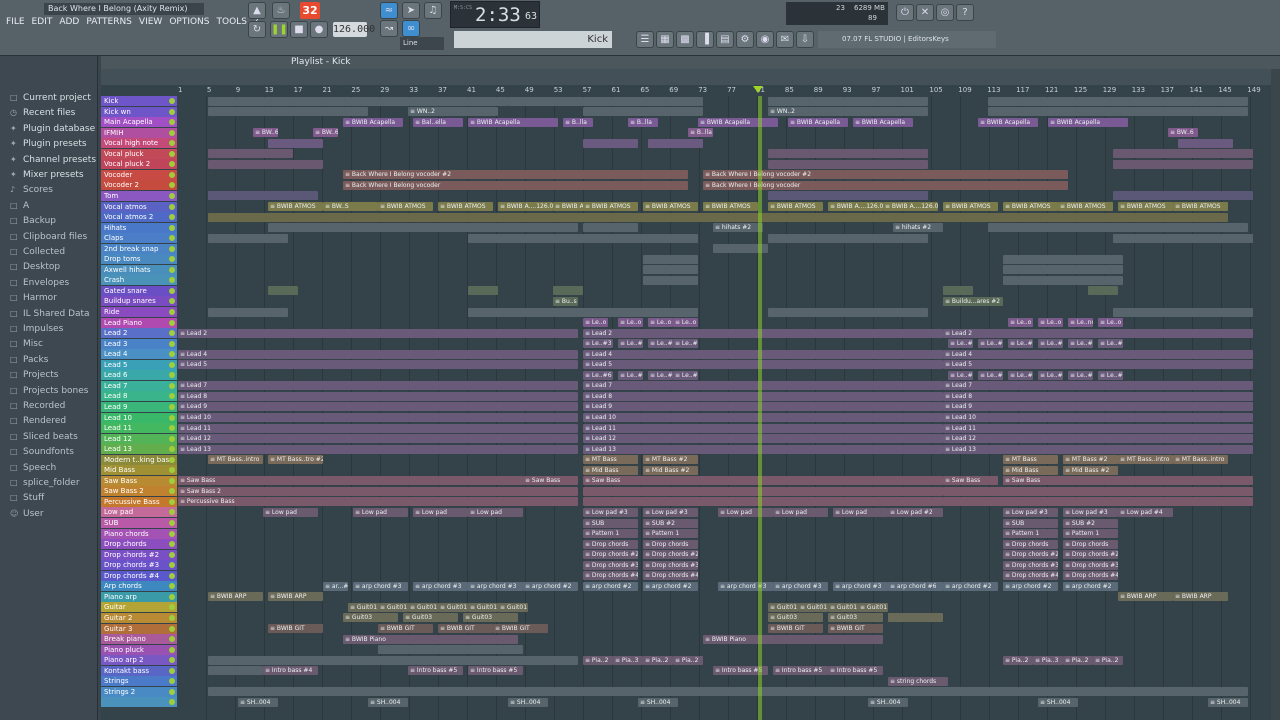 This screenshot has width=1280, height=720. What do you see at coordinates (670, 460) in the screenshot?
I see `playlist-clip: ≡ MT Bass #2` at bounding box center [670, 460].